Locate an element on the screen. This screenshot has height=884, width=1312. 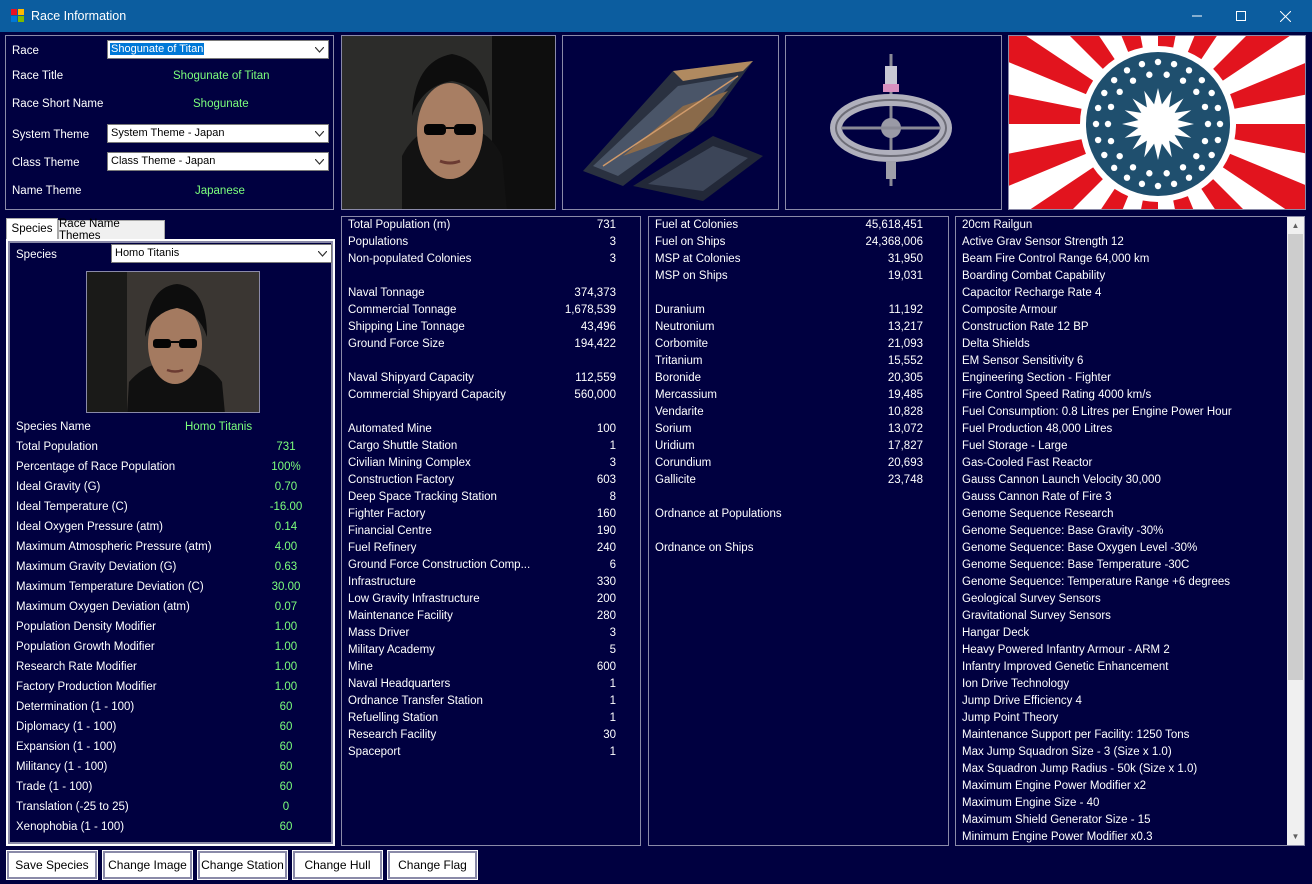
scroll-up-icon: ▲ is located at coordinates (1295, 225).